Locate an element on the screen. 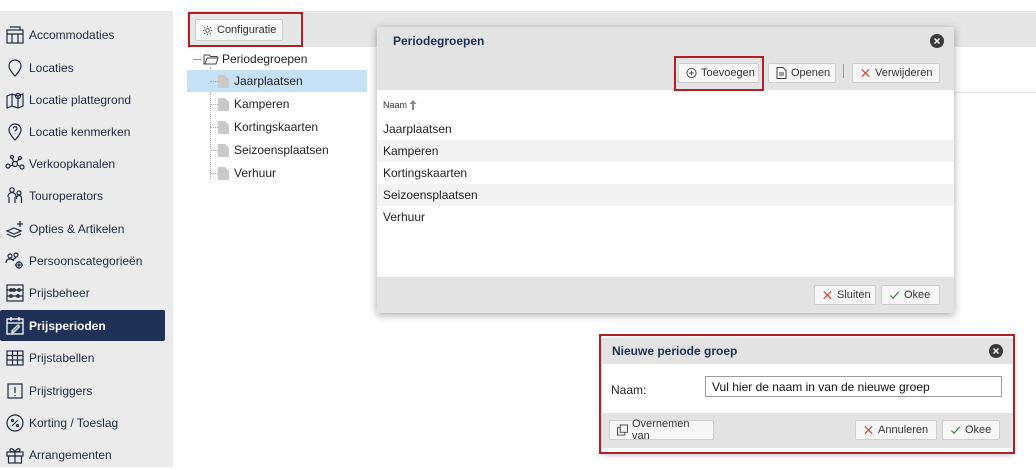 The image size is (1036, 470). annuleren-button: Annuleren is located at coordinates (896, 430).